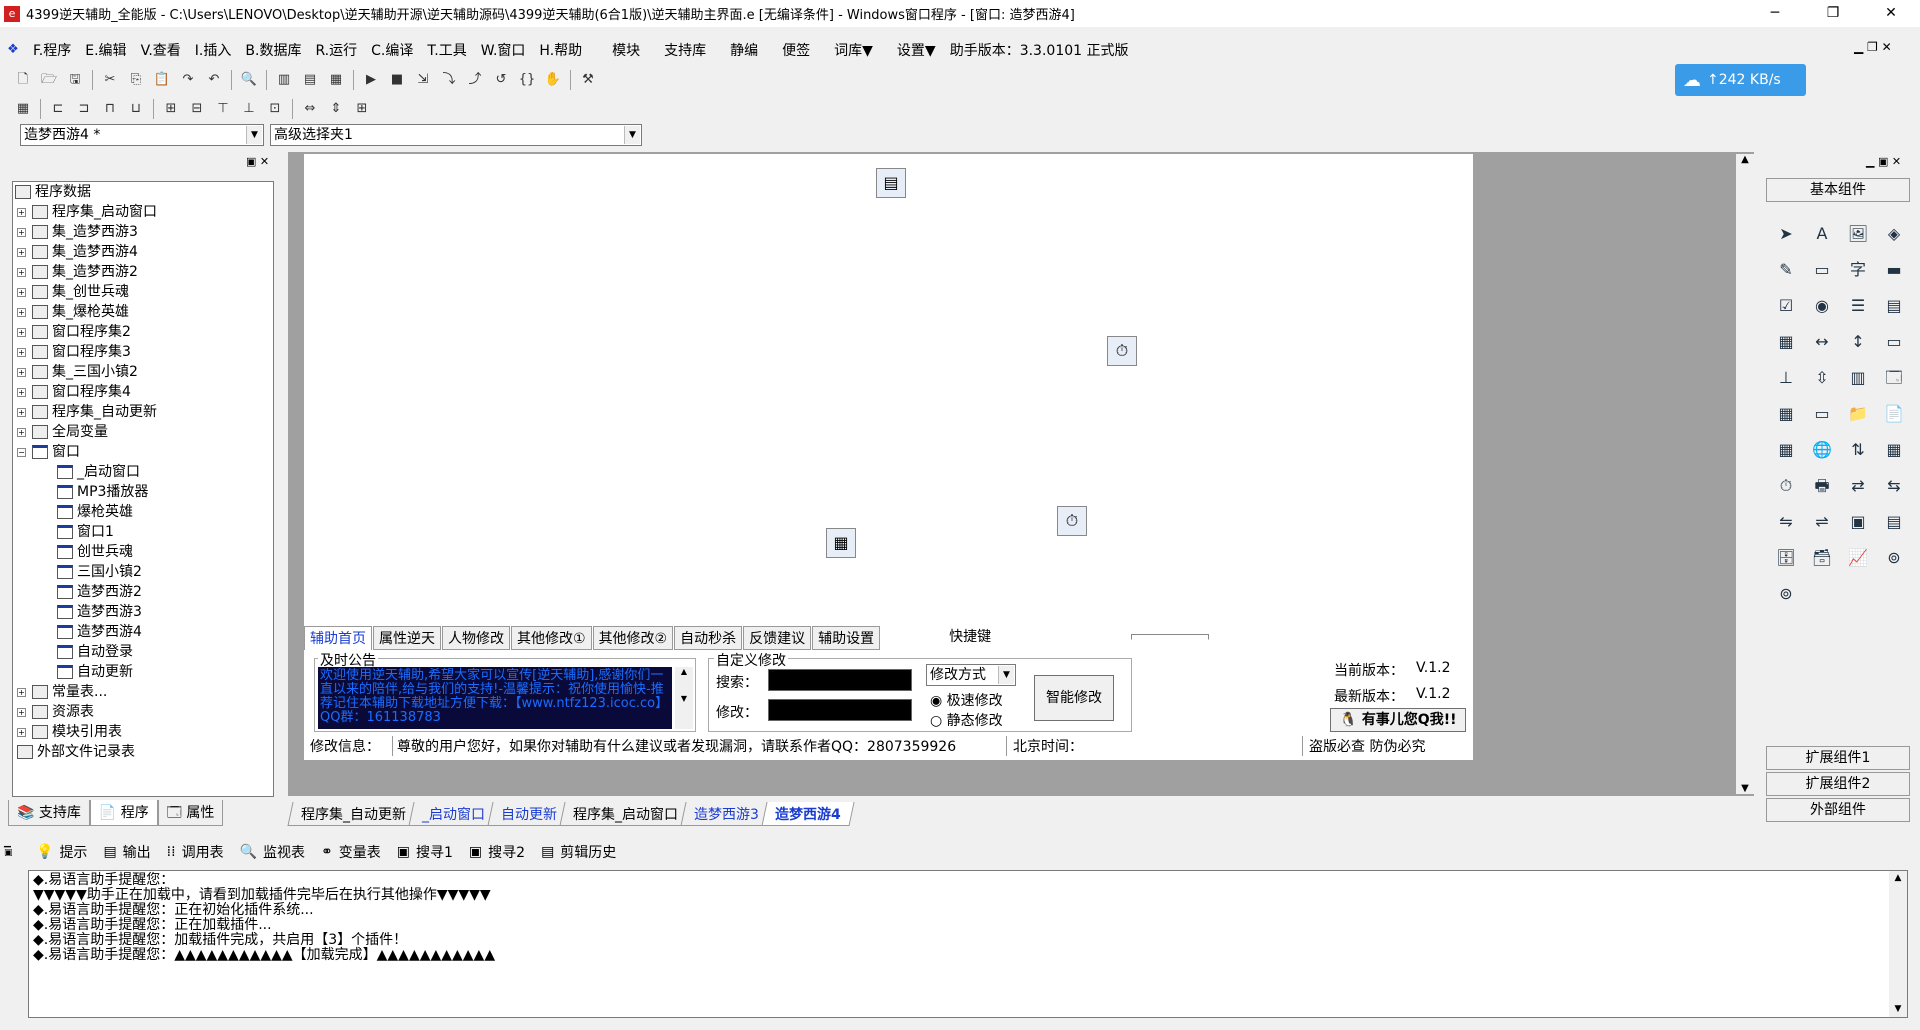 This screenshot has height=1030, width=1920. Describe the element at coordinates (1894, 342) in the screenshot. I see `progress-icon: ▭` at that location.